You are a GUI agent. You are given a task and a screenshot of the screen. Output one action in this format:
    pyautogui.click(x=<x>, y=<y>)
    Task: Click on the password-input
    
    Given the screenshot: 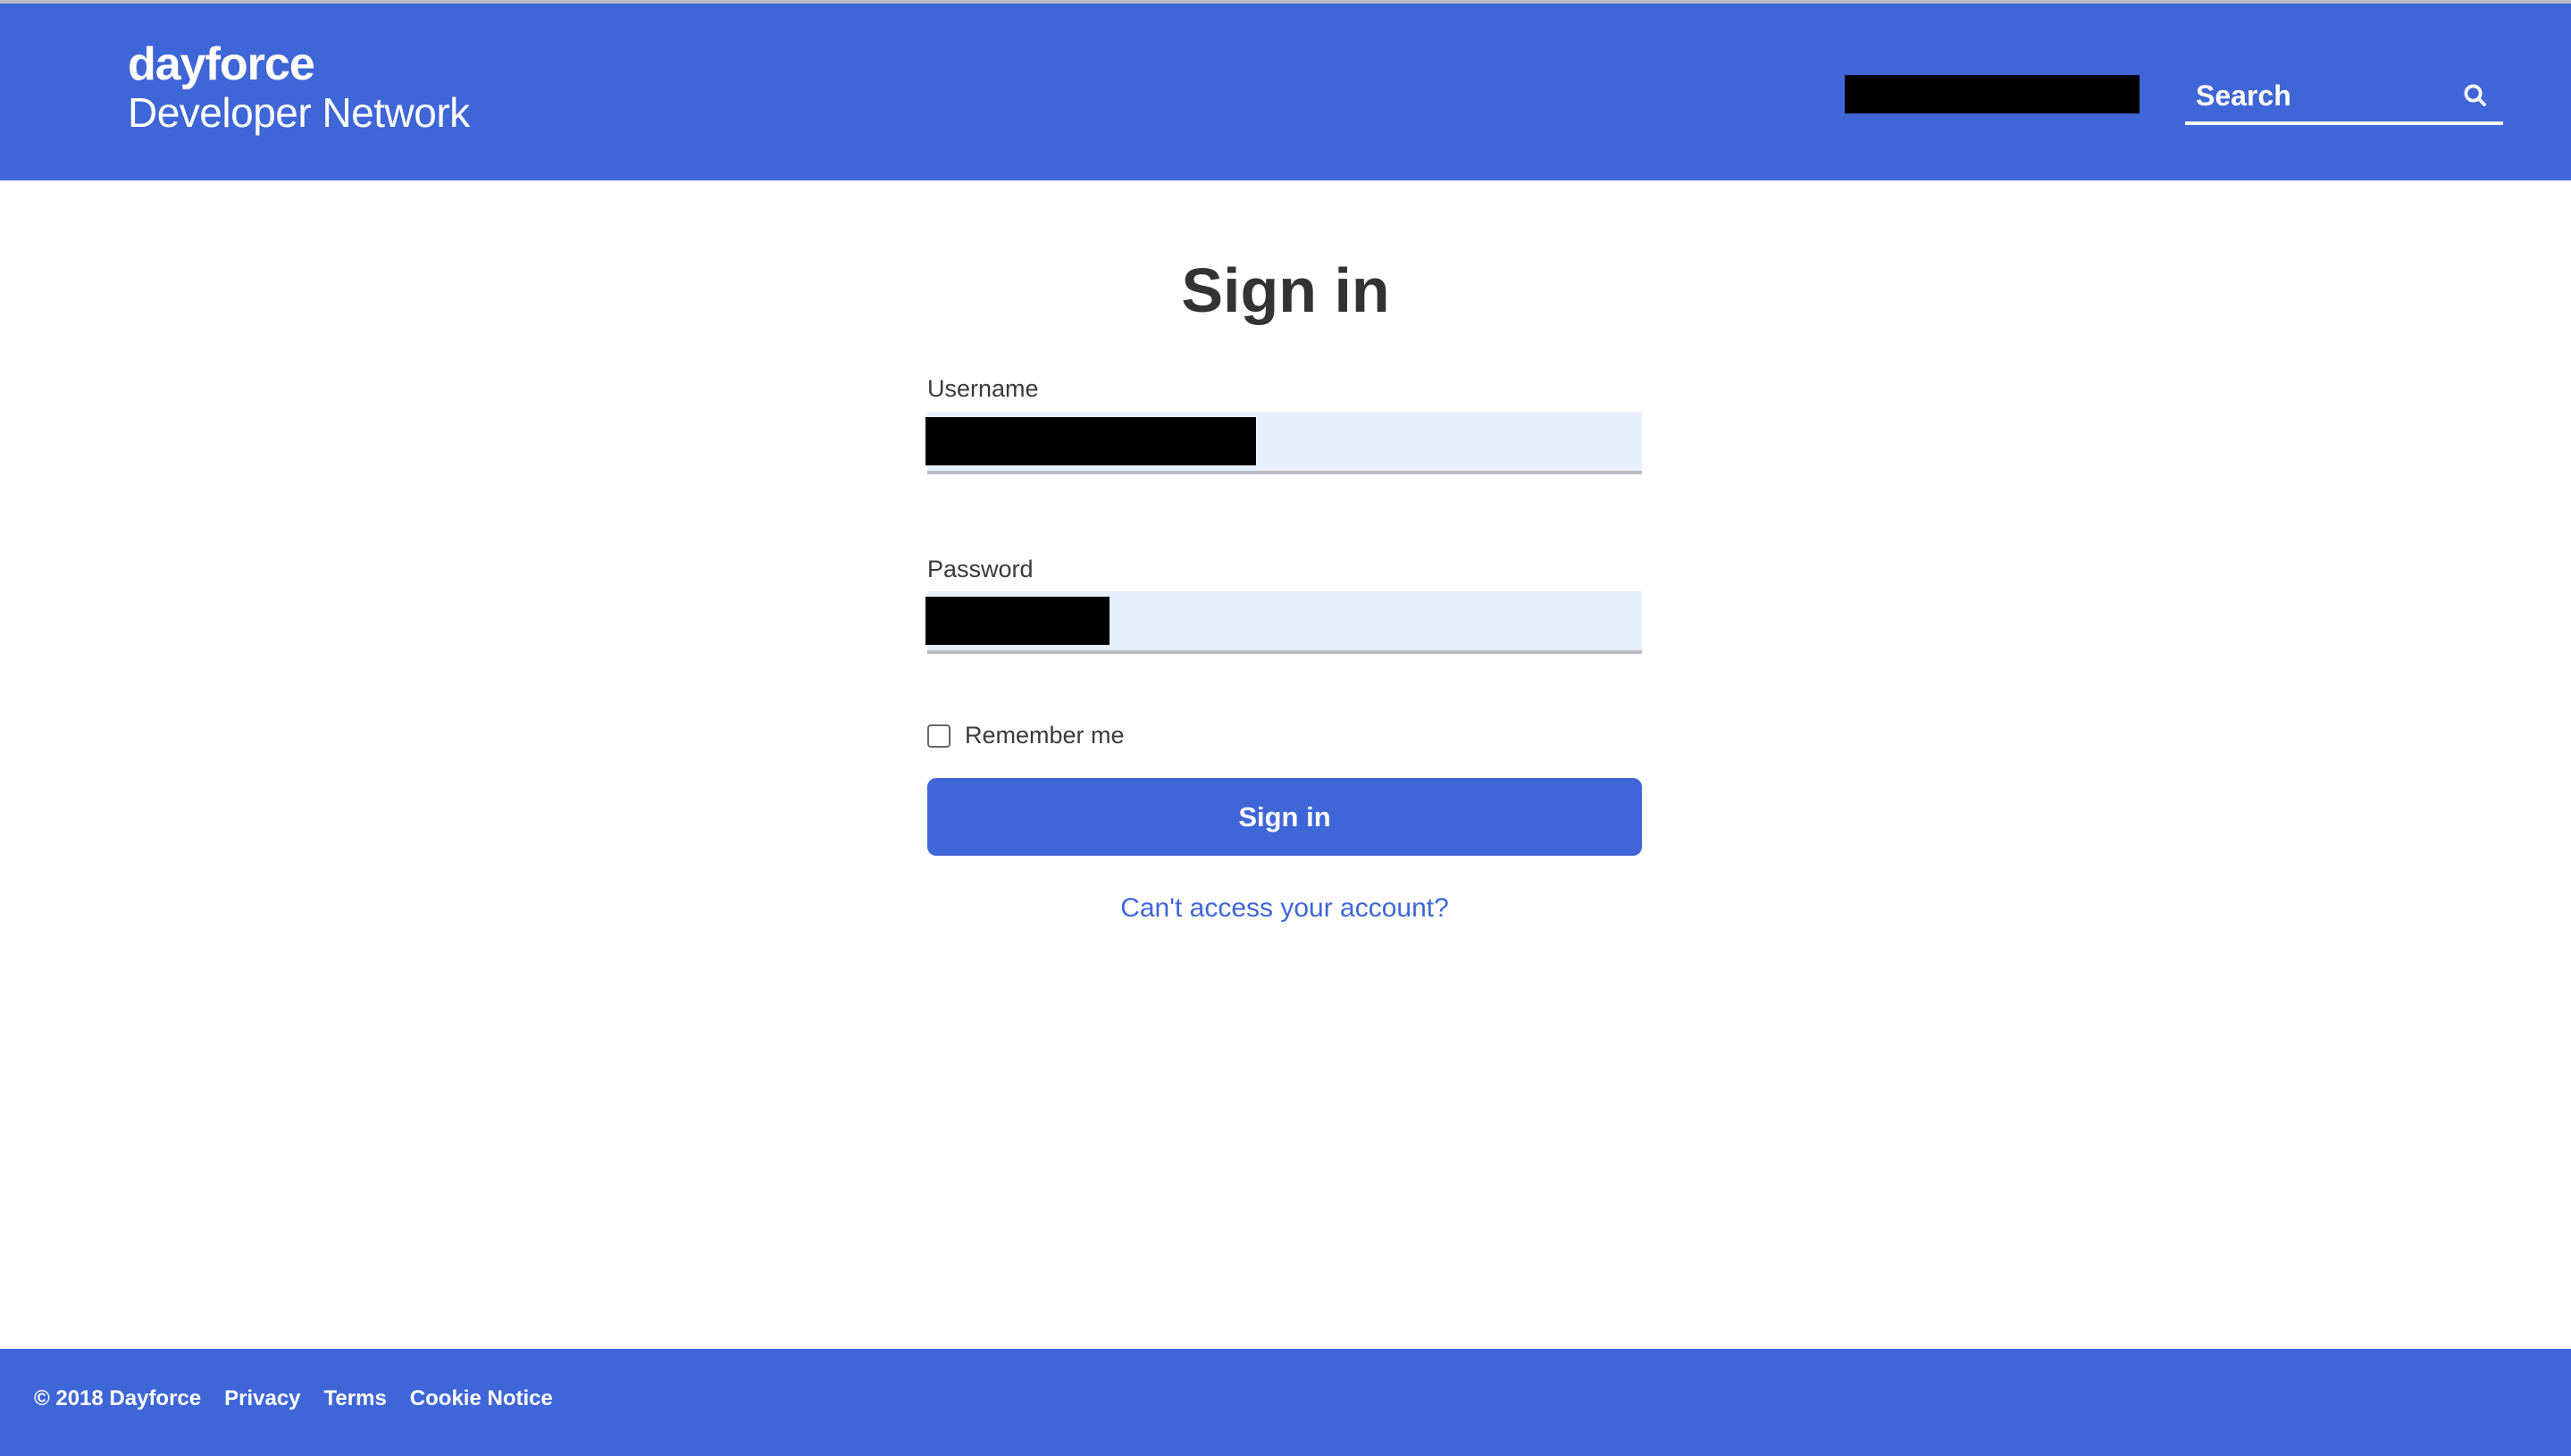 What is the action you would take?
    pyautogui.click(x=1284, y=620)
    